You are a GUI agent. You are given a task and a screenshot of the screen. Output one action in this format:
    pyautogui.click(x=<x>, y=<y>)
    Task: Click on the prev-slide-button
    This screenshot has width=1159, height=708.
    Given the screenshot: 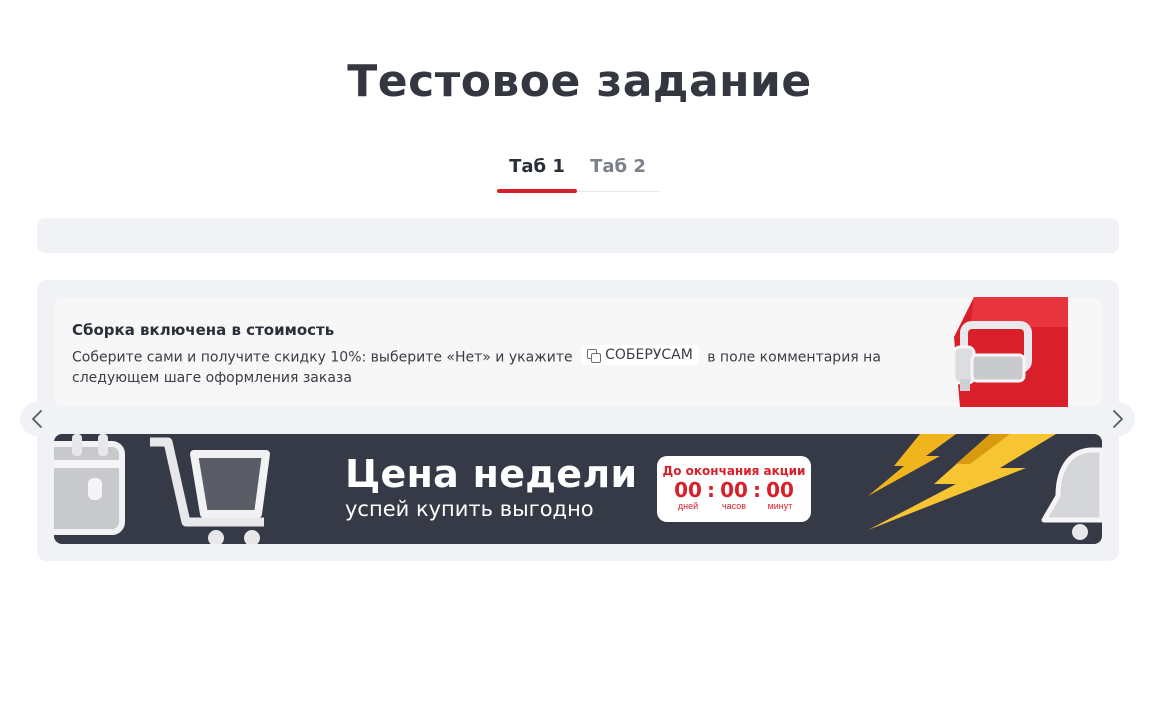 What is the action you would take?
    pyautogui.click(x=37, y=419)
    